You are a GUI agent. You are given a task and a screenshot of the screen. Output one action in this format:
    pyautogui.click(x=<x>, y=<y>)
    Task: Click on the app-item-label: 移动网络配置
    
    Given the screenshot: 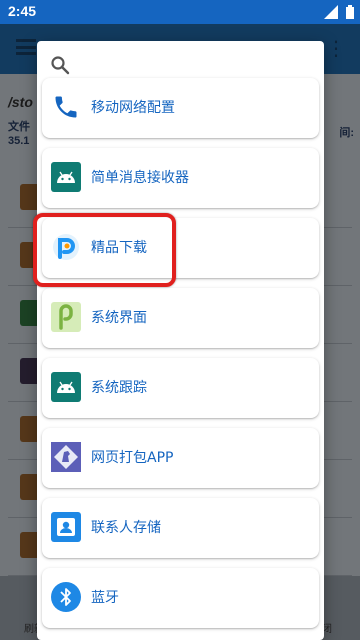 What is the action you would take?
    pyautogui.click(x=133, y=108)
    